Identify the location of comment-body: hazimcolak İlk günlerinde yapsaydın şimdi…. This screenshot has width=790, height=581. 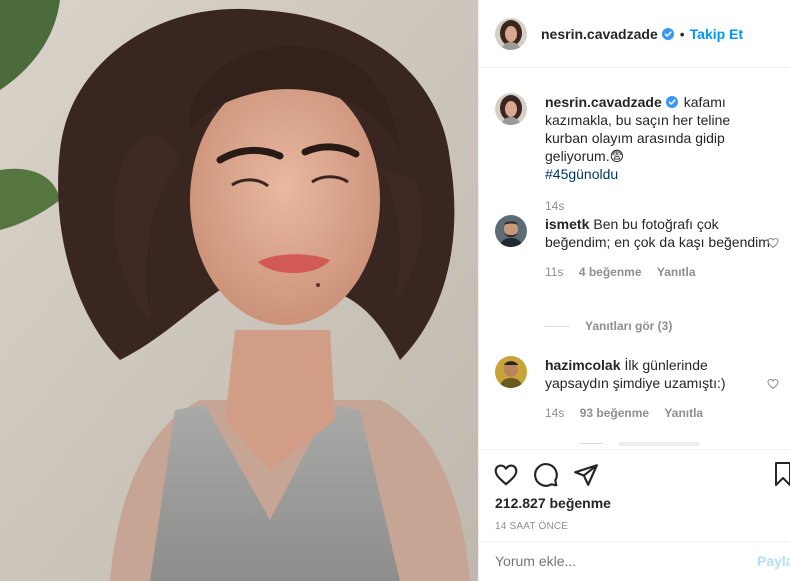
(660, 374).